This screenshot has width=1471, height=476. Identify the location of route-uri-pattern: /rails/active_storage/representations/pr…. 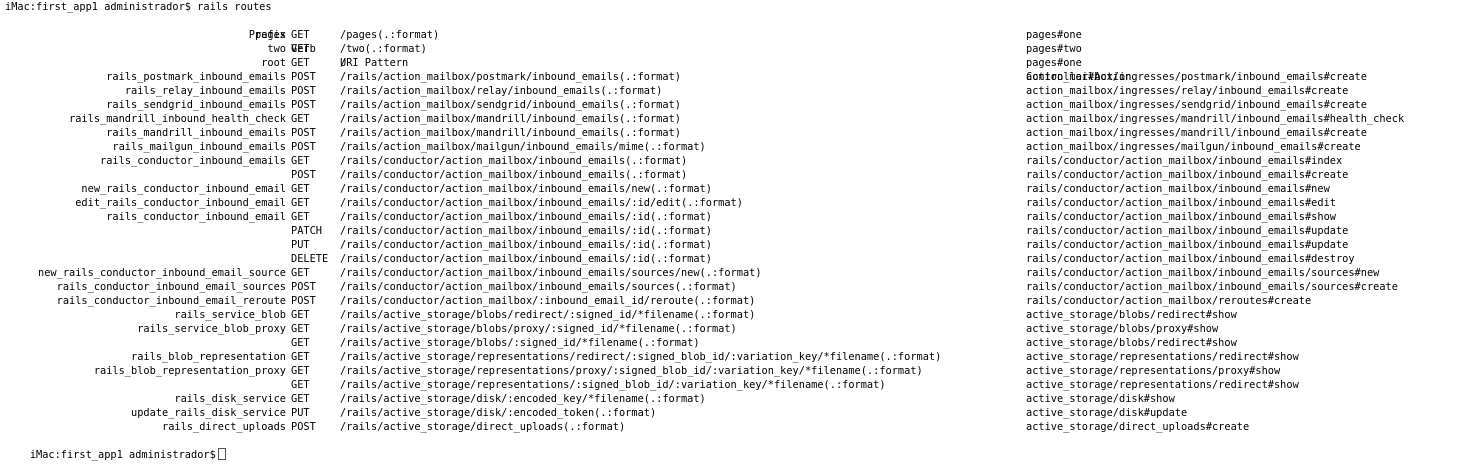
(631, 371).